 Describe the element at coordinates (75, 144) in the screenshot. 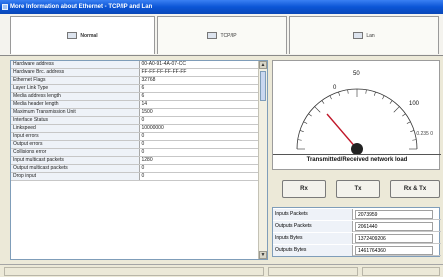

I see `property-name: Output errors` at that location.